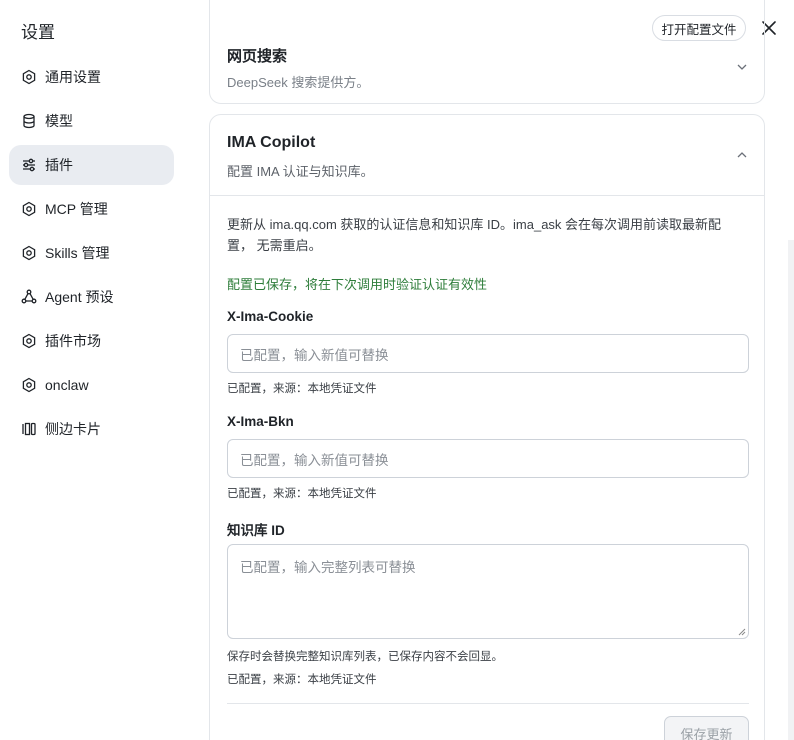 The image size is (794, 740). Describe the element at coordinates (302, 680) in the screenshot. I see `kb-hint: 已配置，来源：本地凭证文件` at that location.